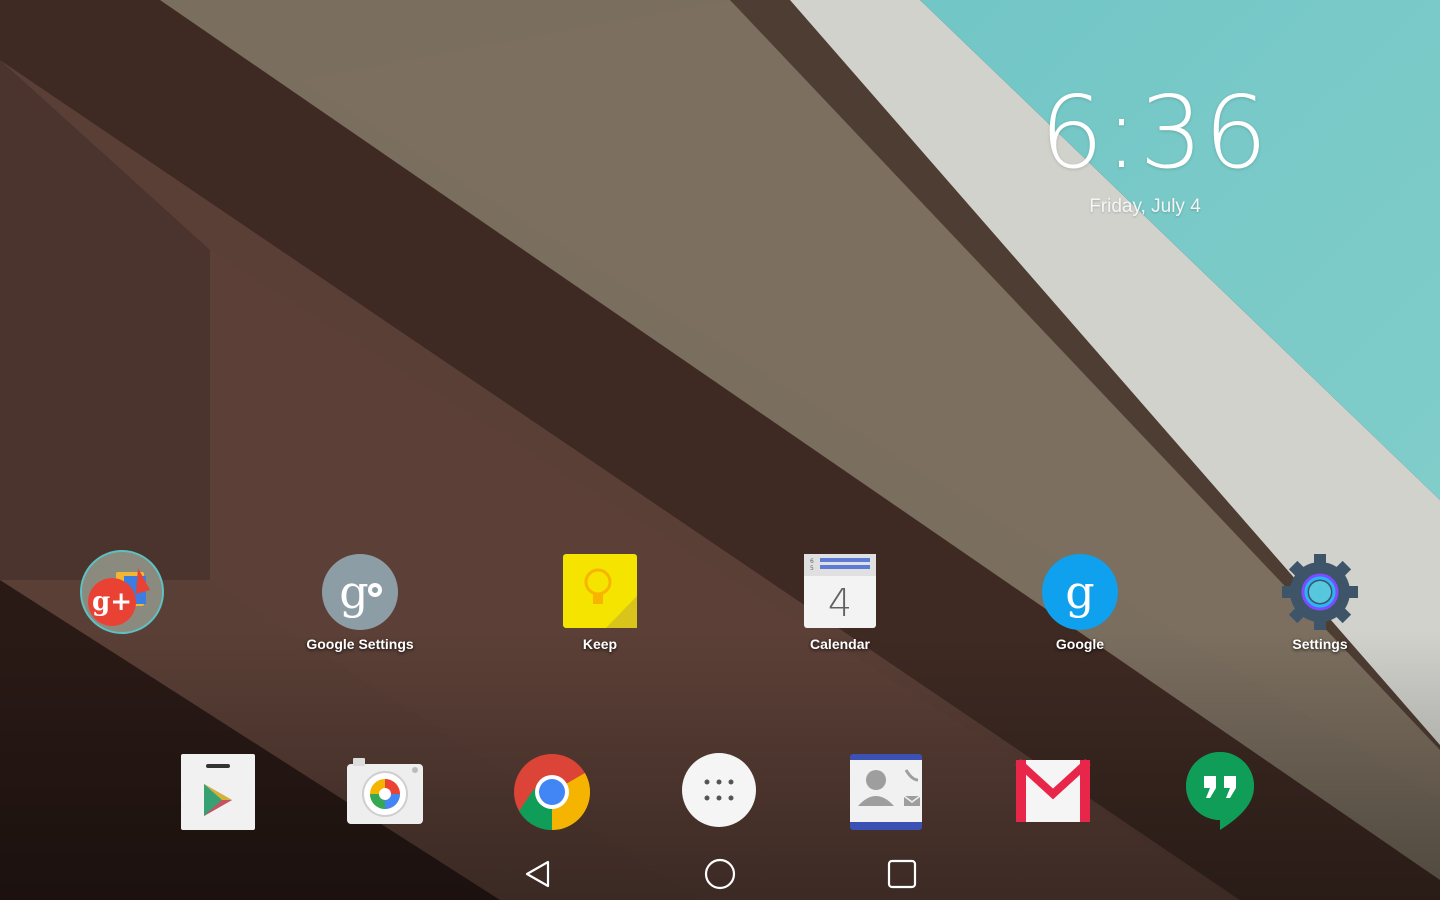  I want to click on calendar-label: Calendar, so click(840, 644).